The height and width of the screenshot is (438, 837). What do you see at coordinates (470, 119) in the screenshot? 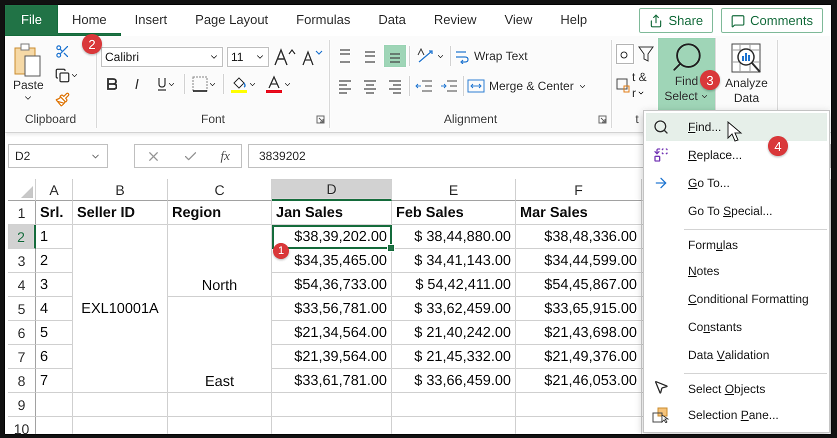
I see `group-label: Alignment` at bounding box center [470, 119].